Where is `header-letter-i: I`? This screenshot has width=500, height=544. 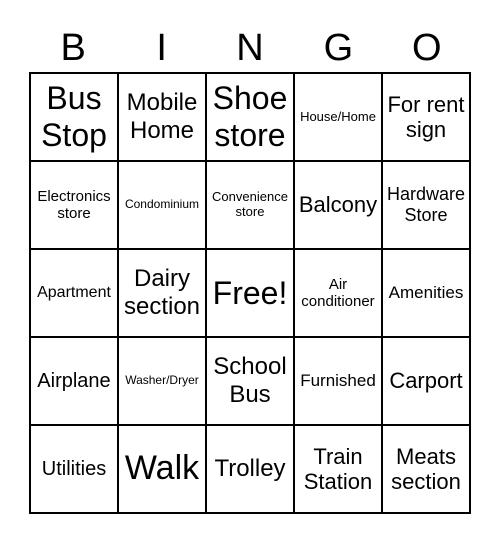 header-letter-i: I is located at coordinates (161, 48).